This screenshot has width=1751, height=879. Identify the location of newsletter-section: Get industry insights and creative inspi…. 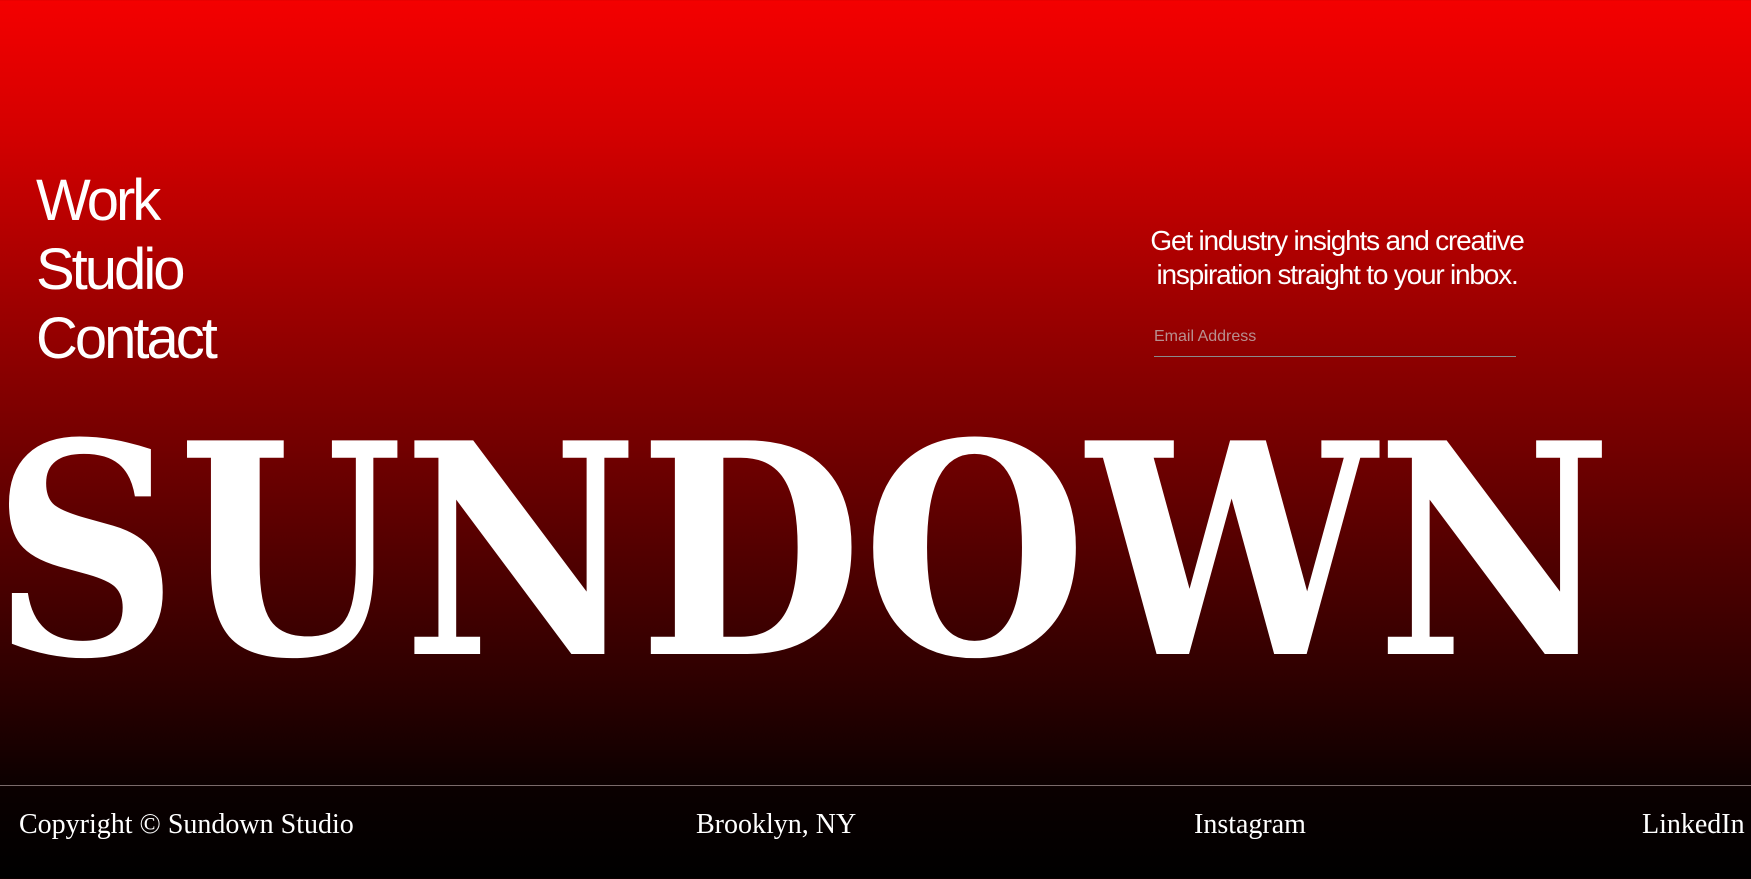
(1337, 258).